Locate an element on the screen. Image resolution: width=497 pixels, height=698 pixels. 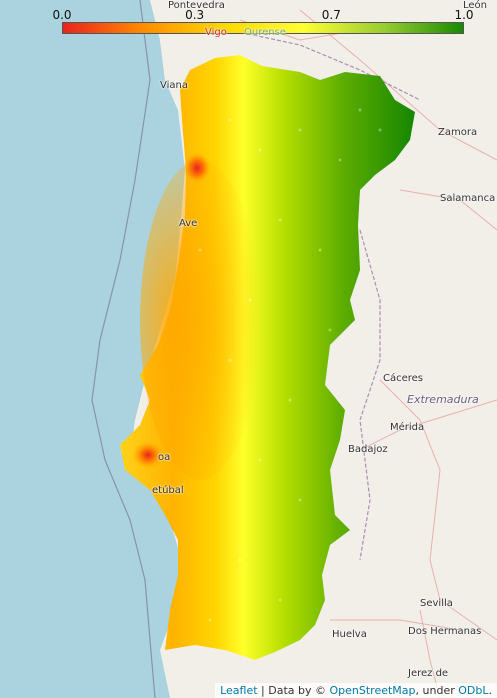
place-badajoz: Badajoz is located at coordinates (368, 449).